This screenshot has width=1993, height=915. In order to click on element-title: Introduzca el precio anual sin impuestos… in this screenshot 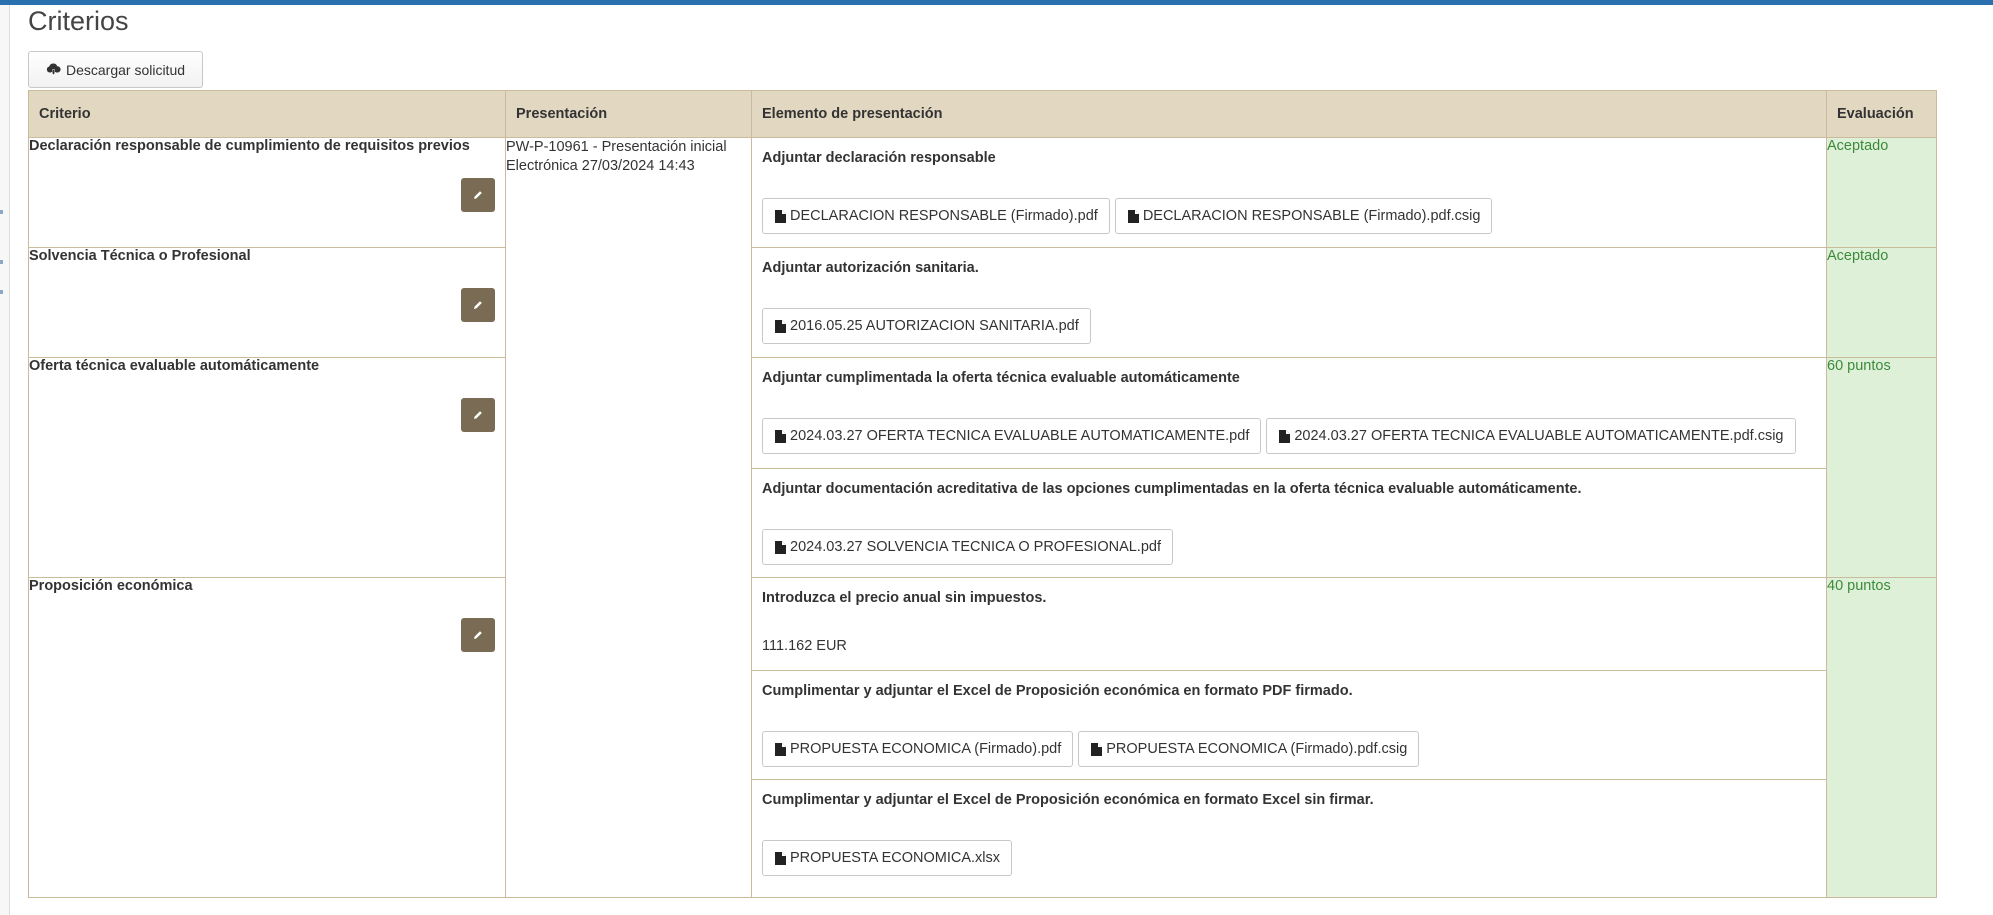, I will do `click(904, 598)`.